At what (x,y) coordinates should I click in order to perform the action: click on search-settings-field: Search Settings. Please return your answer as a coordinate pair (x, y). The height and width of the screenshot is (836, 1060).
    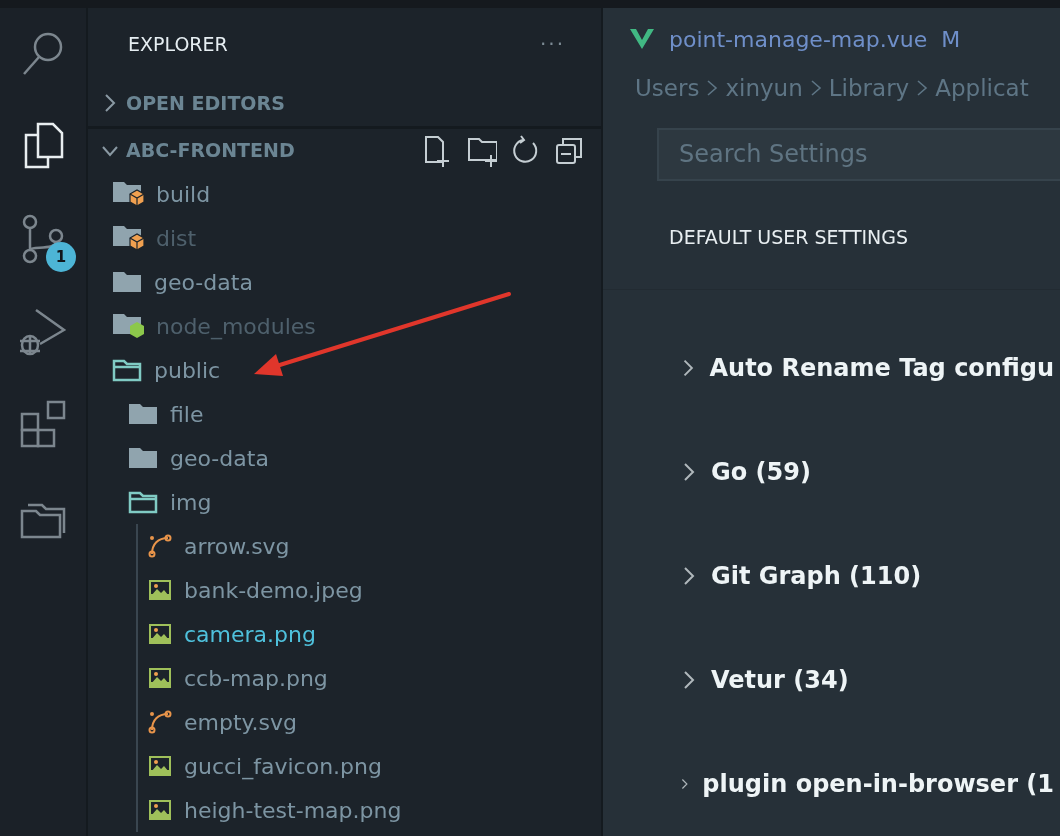
    Looking at the image, I should click on (858, 154).